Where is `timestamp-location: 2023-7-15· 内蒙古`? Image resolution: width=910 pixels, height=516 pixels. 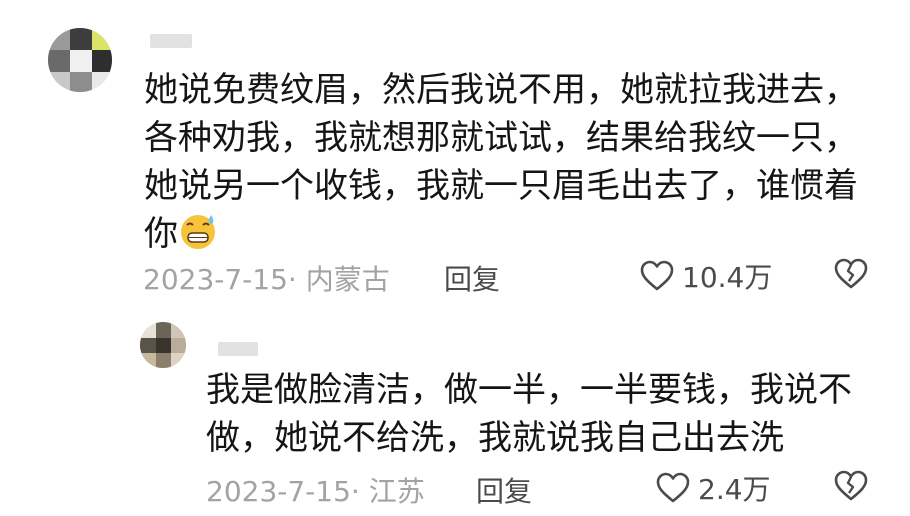 timestamp-location: 2023-7-15· 内蒙古 is located at coordinates (266, 279).